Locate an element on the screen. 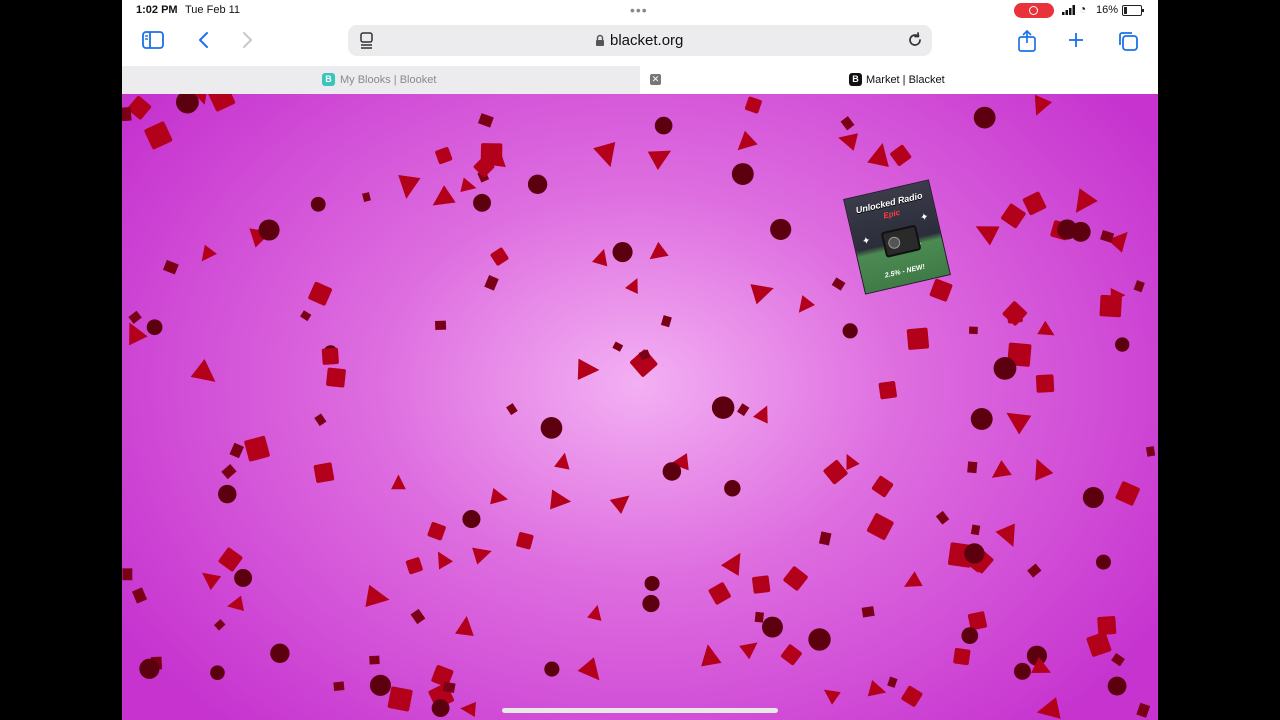  tab-market: ✕ B Market | Blacket is located at coordinates (899, 80).